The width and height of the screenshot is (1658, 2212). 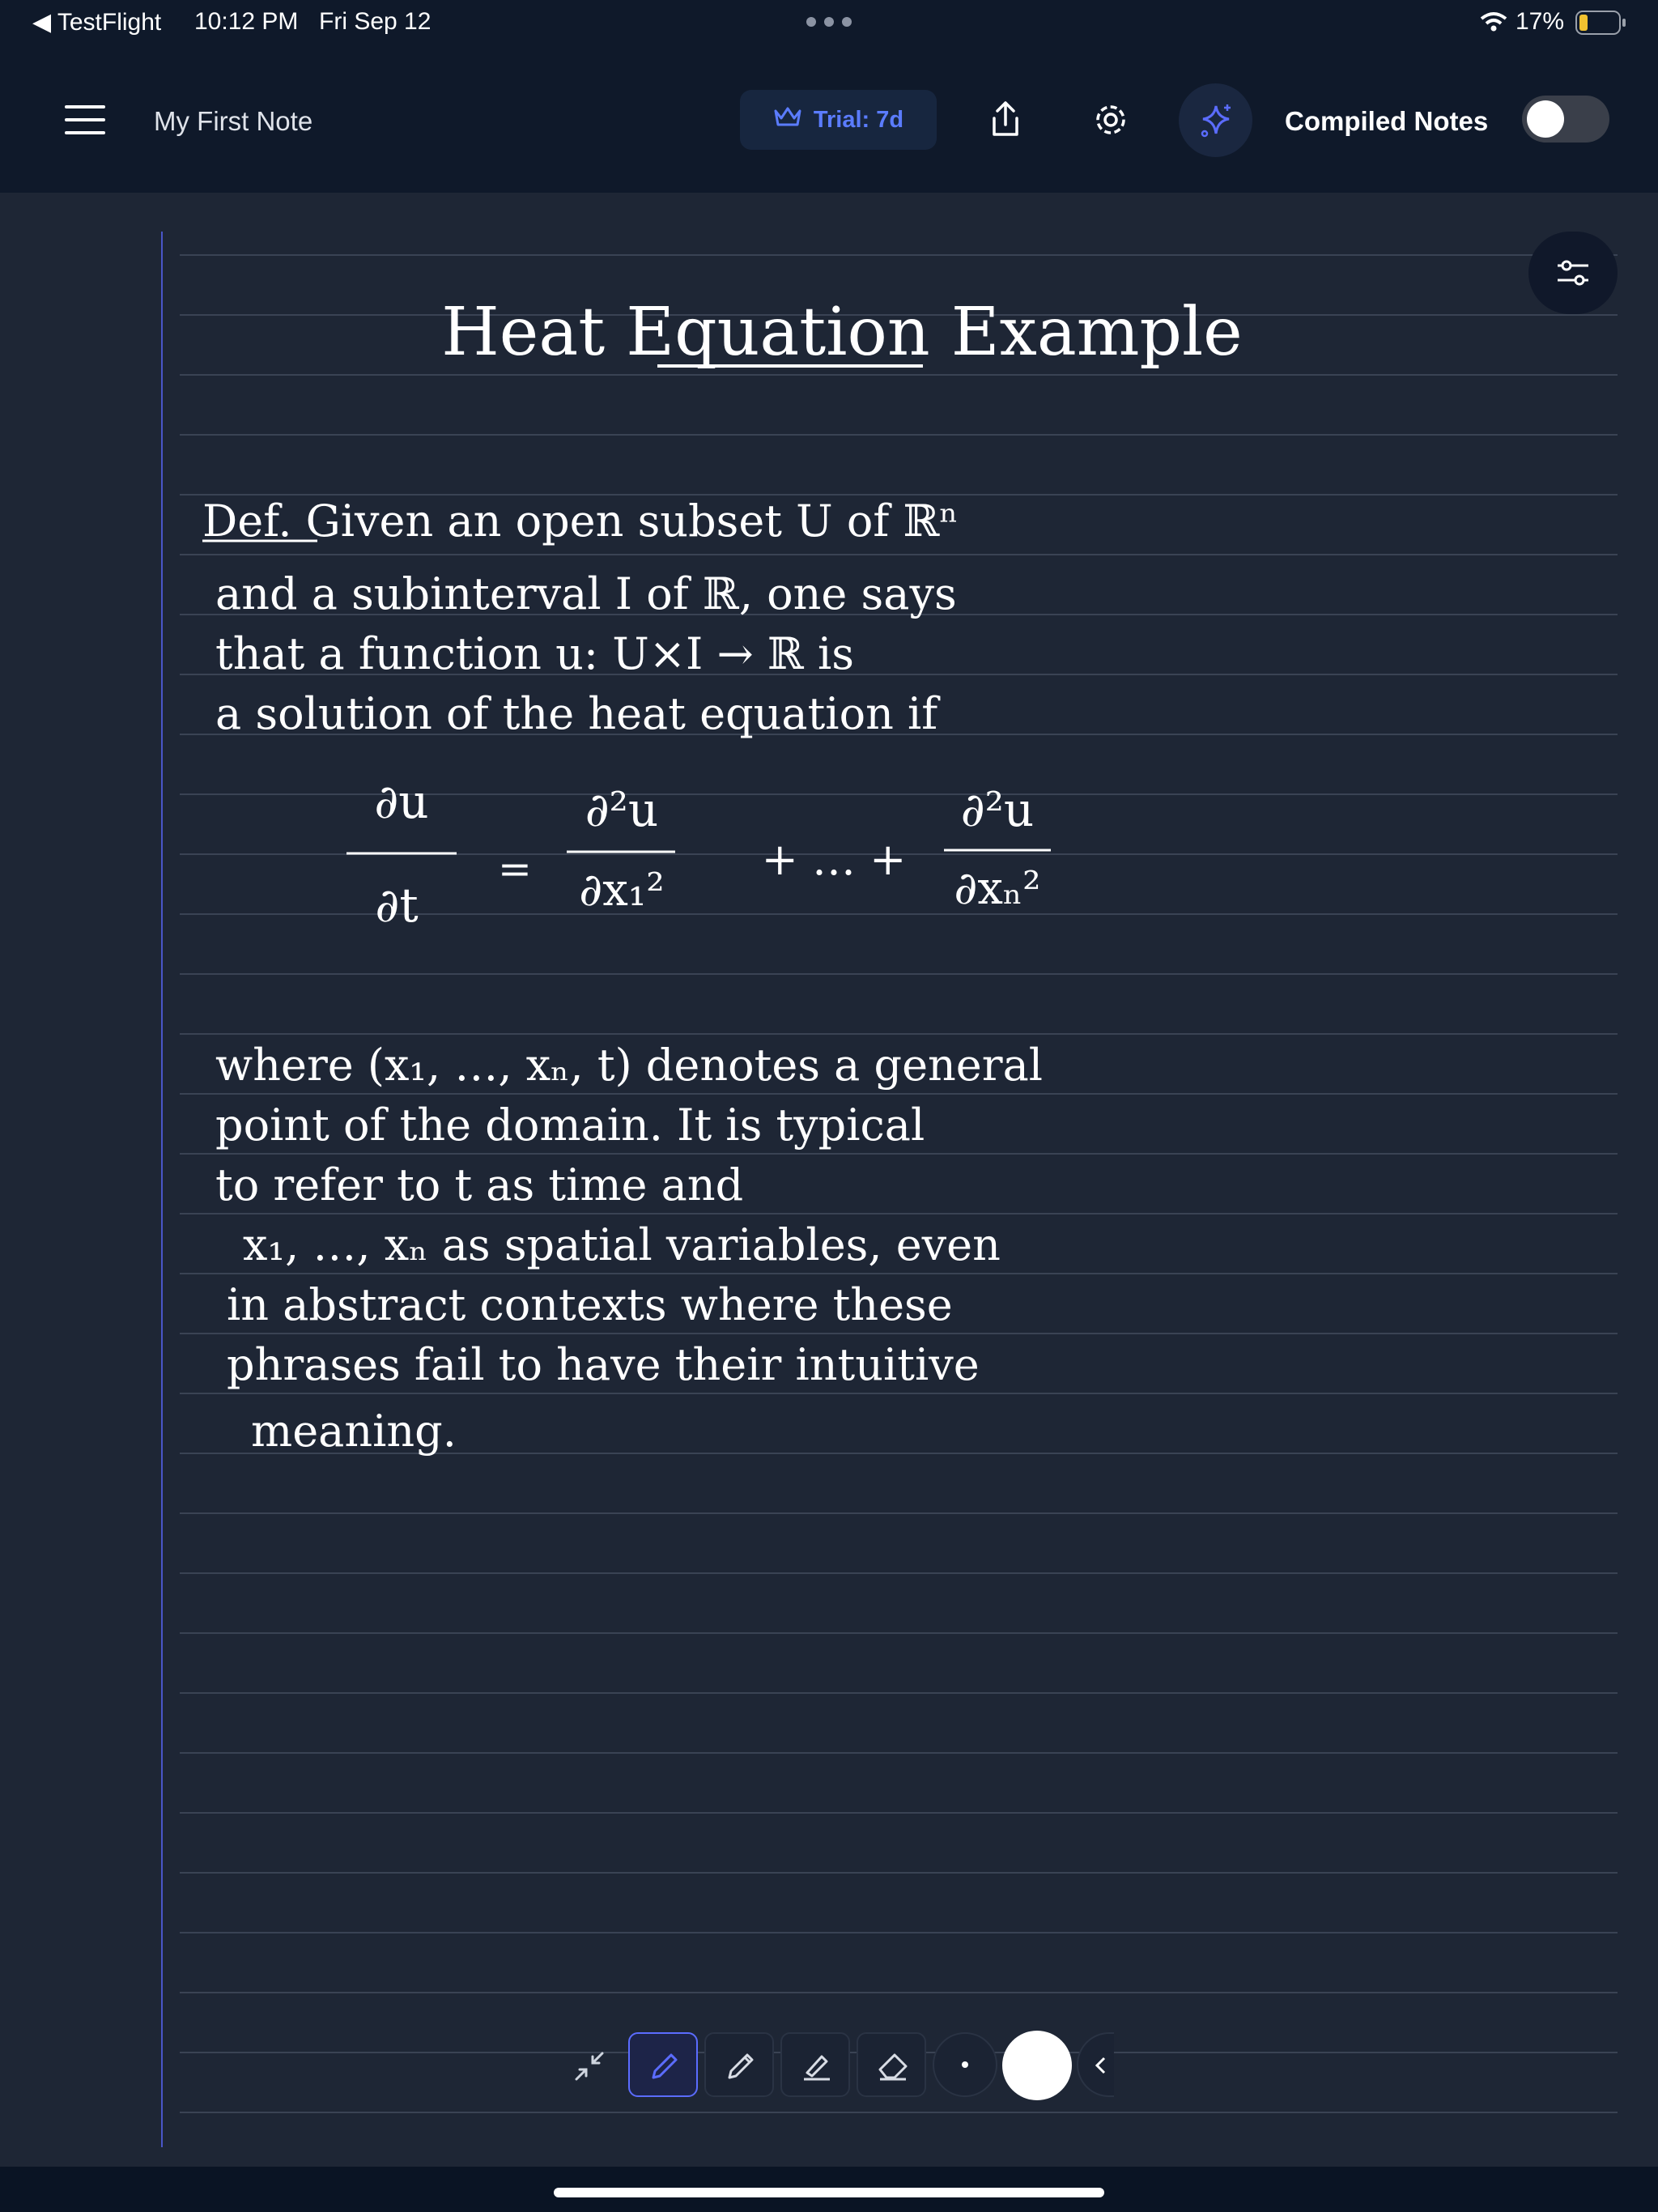 I want to click on pen-icon, so click(x=665, y=2066).